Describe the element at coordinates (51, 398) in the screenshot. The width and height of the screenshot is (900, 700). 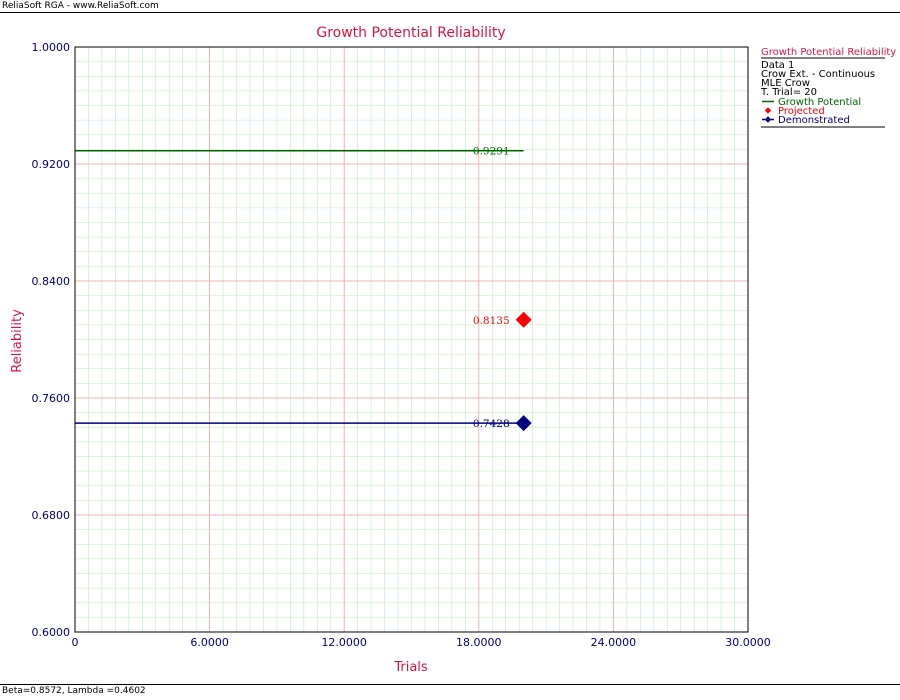
I see `y-tick-label: 0.7600` at that location.